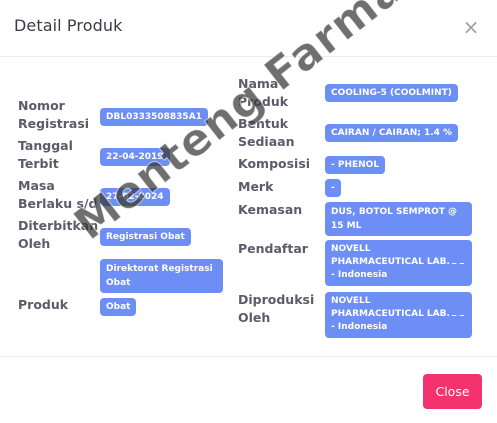  I want to click on value-produk: Obat, so click(118, 307).